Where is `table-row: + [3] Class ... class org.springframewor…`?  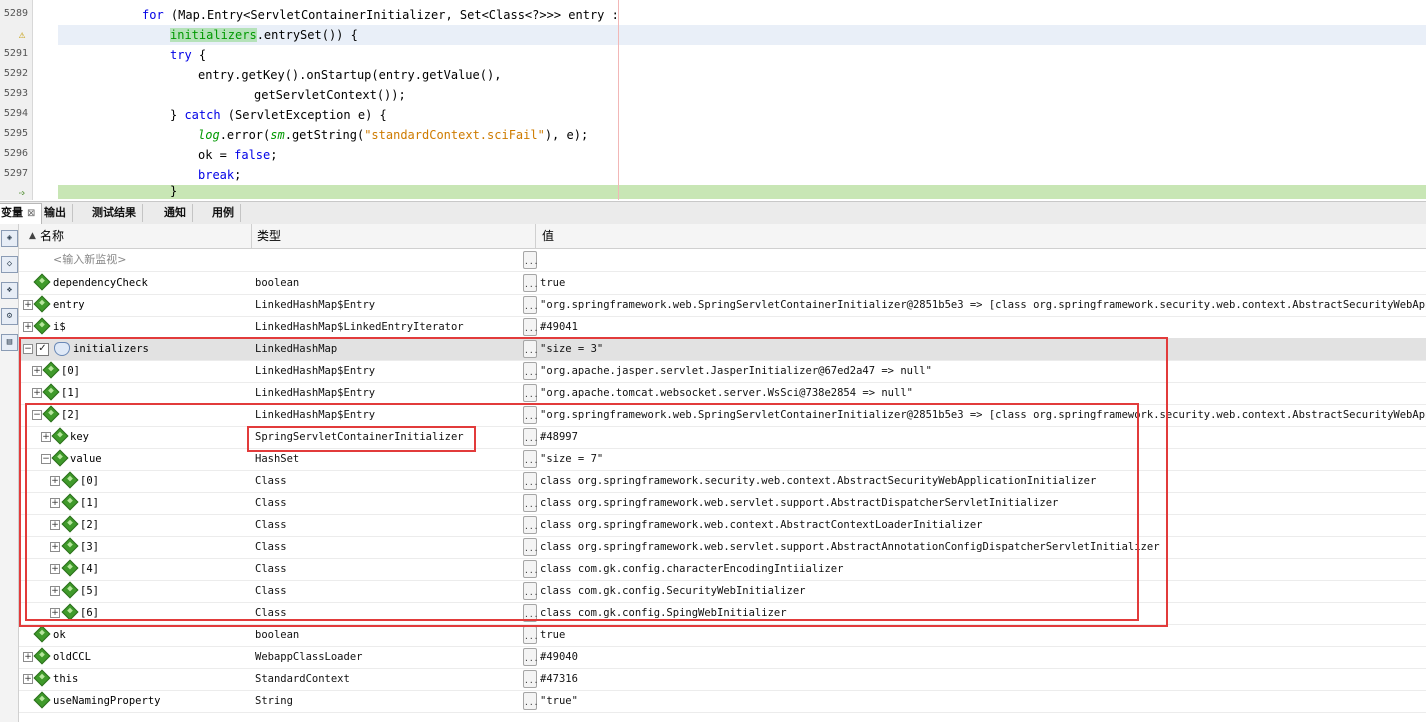 table-row: + [3] Class ... class org.springframewor… is located at coordinates (722, 547).